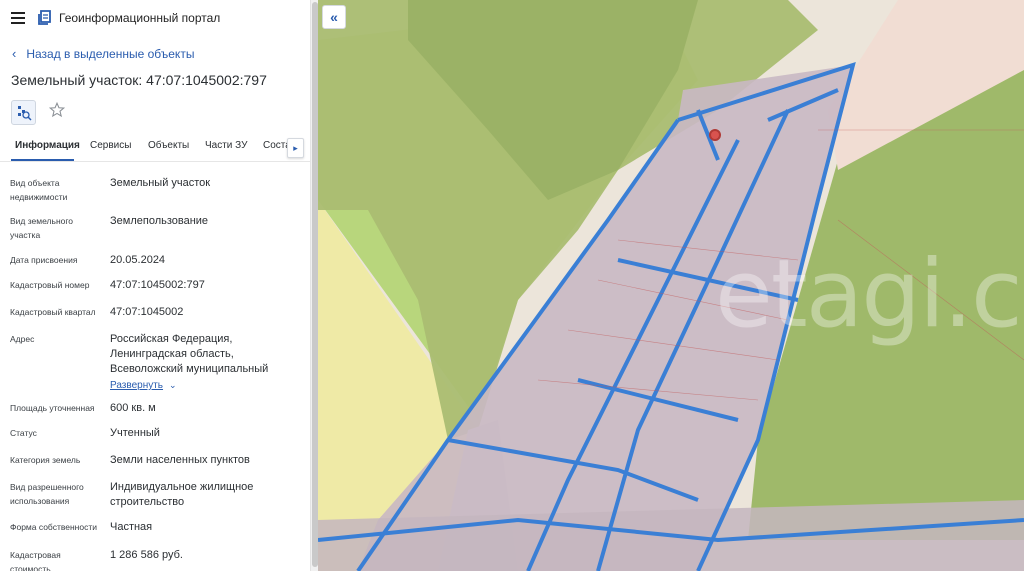 This screenshot has height=571, width=1024. What do you see at coordinates (146, 555) in the screenshot?
I see `property-value: 1 286 586 руб.` at bounding box center [146, 555].